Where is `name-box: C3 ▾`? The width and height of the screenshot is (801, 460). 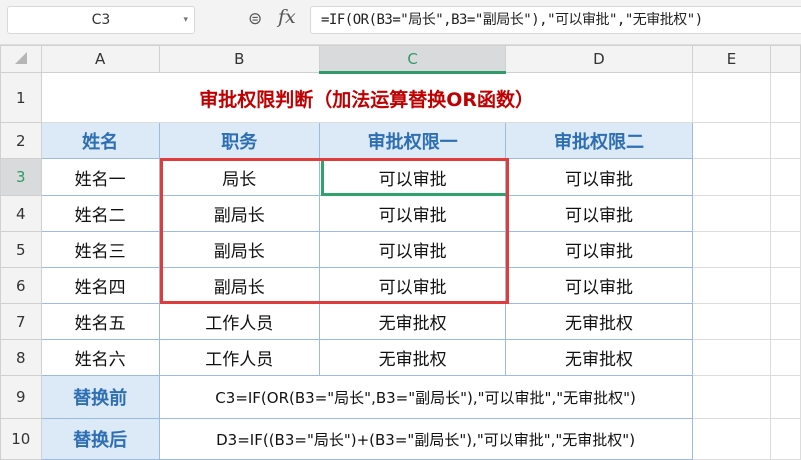 name-box: C3 ▾ is located at coordinates (101, 20).